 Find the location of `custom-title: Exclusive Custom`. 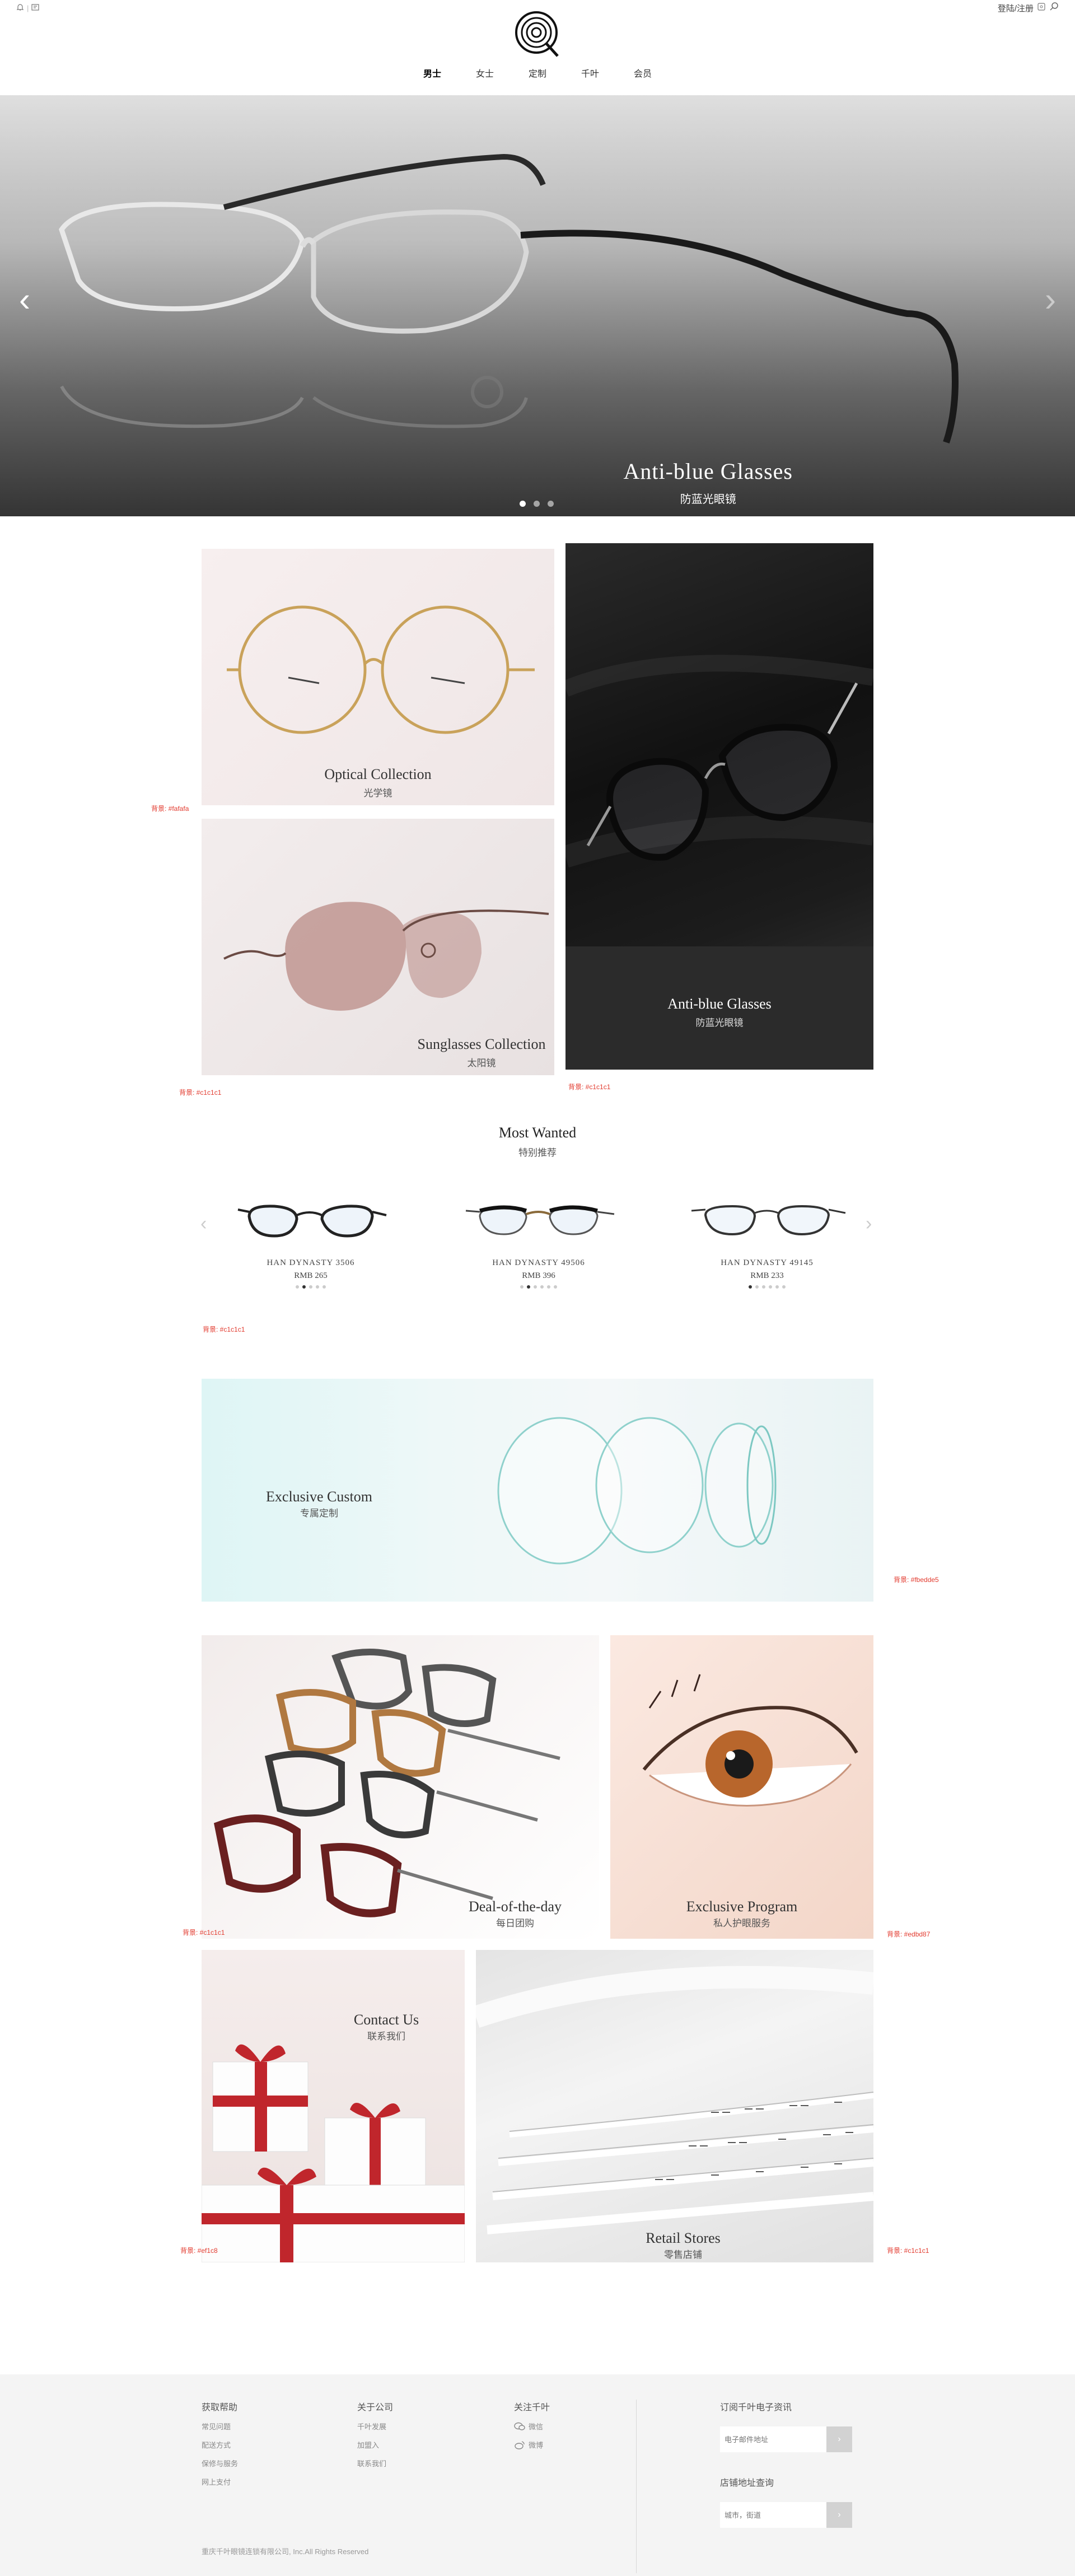

custom-title: Exclusive Custom is located at coordinates (319, 1497).